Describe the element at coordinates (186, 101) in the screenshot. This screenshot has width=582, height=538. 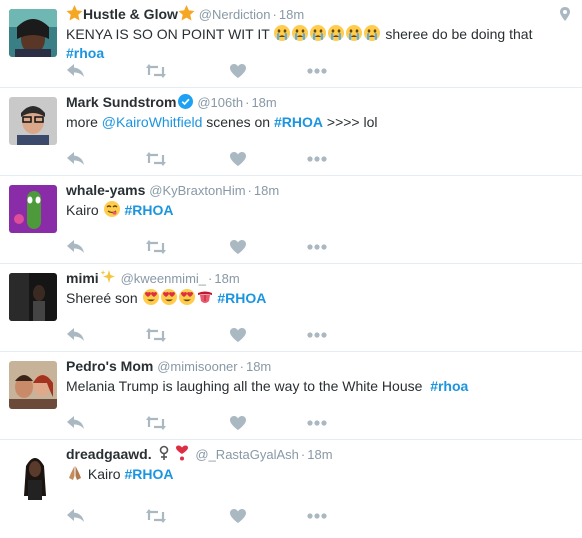
I see `verified-badge-icon` at that location.